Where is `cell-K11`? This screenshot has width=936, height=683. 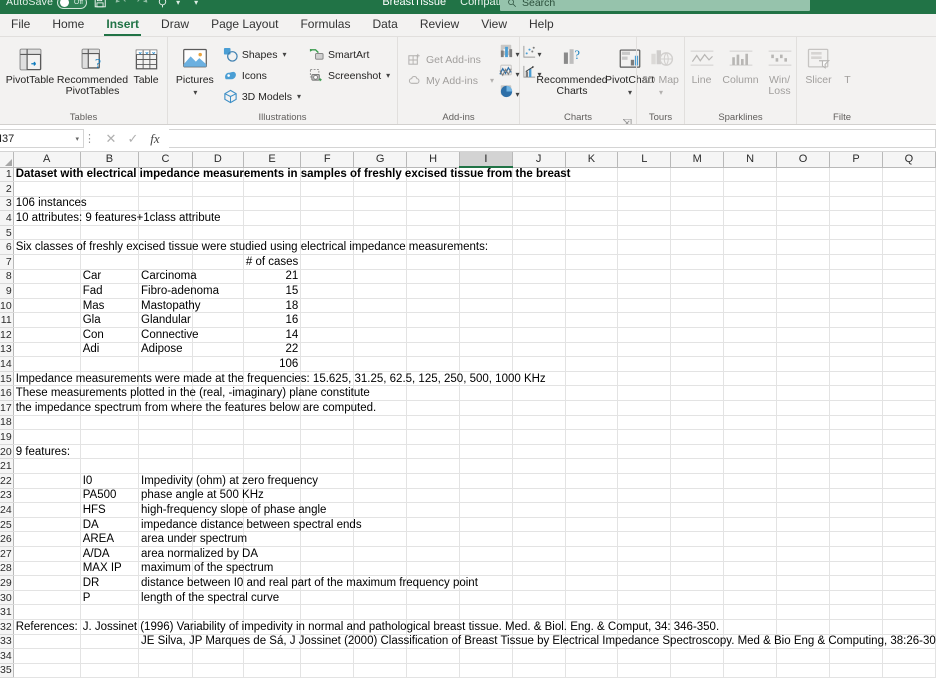 cell-K11 is located at coordinates (592, 320).